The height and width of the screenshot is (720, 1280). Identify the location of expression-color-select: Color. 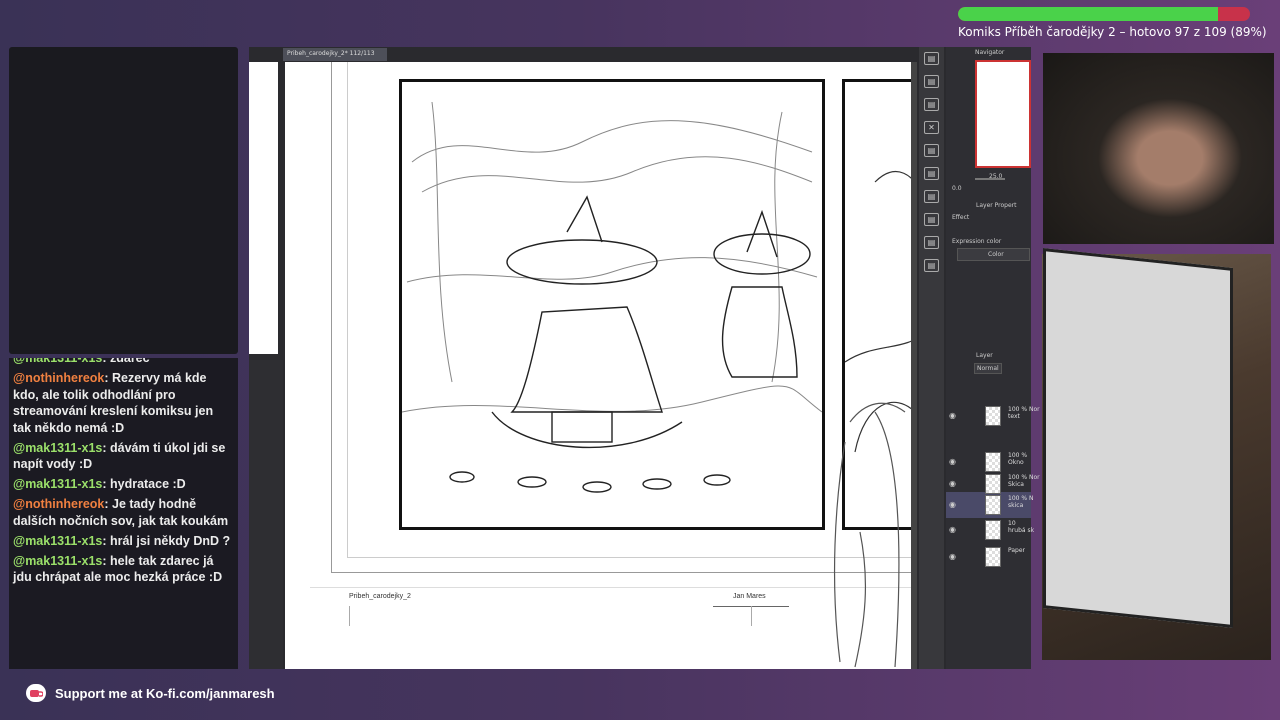
(993, 254).